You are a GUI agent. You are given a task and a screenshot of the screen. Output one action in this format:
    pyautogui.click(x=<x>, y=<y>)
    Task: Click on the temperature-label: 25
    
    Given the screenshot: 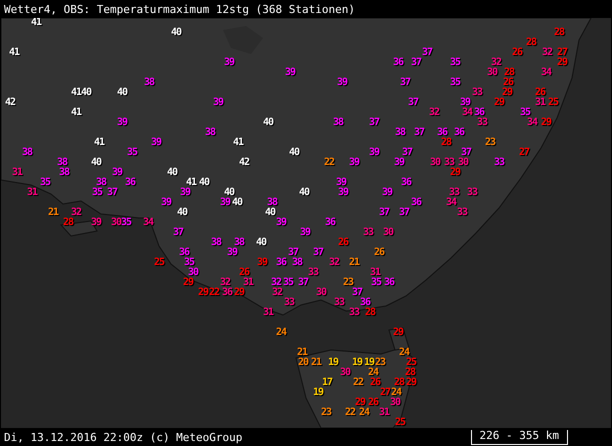 What is the action you would take?
    pyautogui.click(x=411, y=362)
    